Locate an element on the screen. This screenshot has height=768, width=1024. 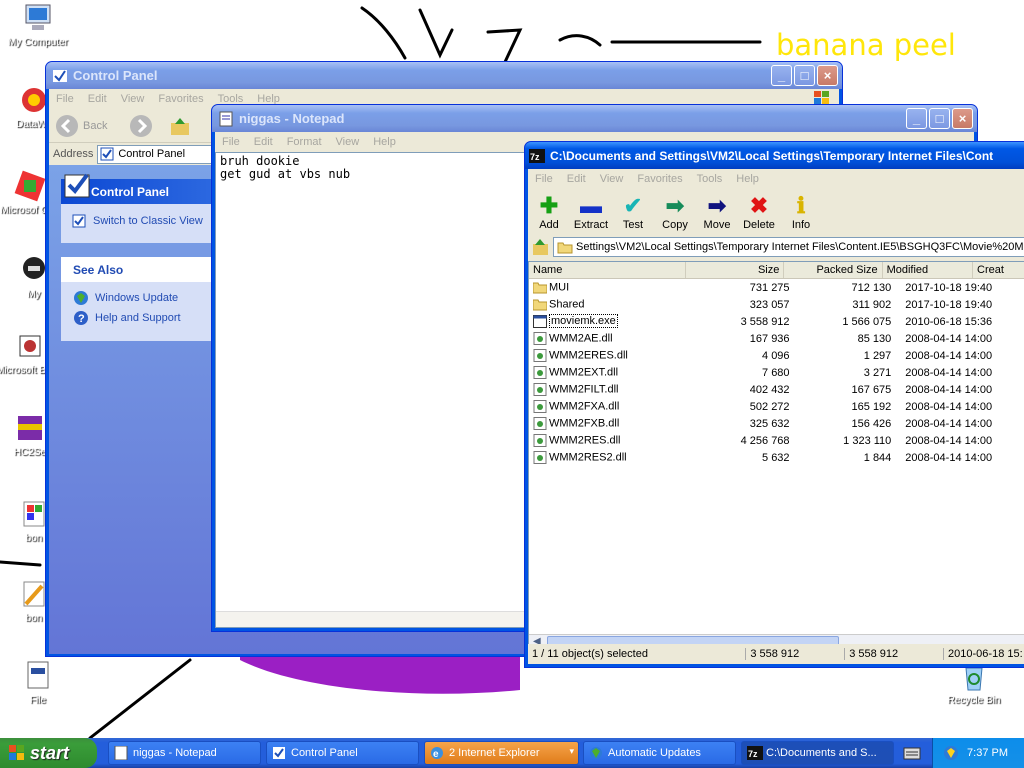
file-name-cell: WMM2FXA.dll is located at coordinates (610, 406).